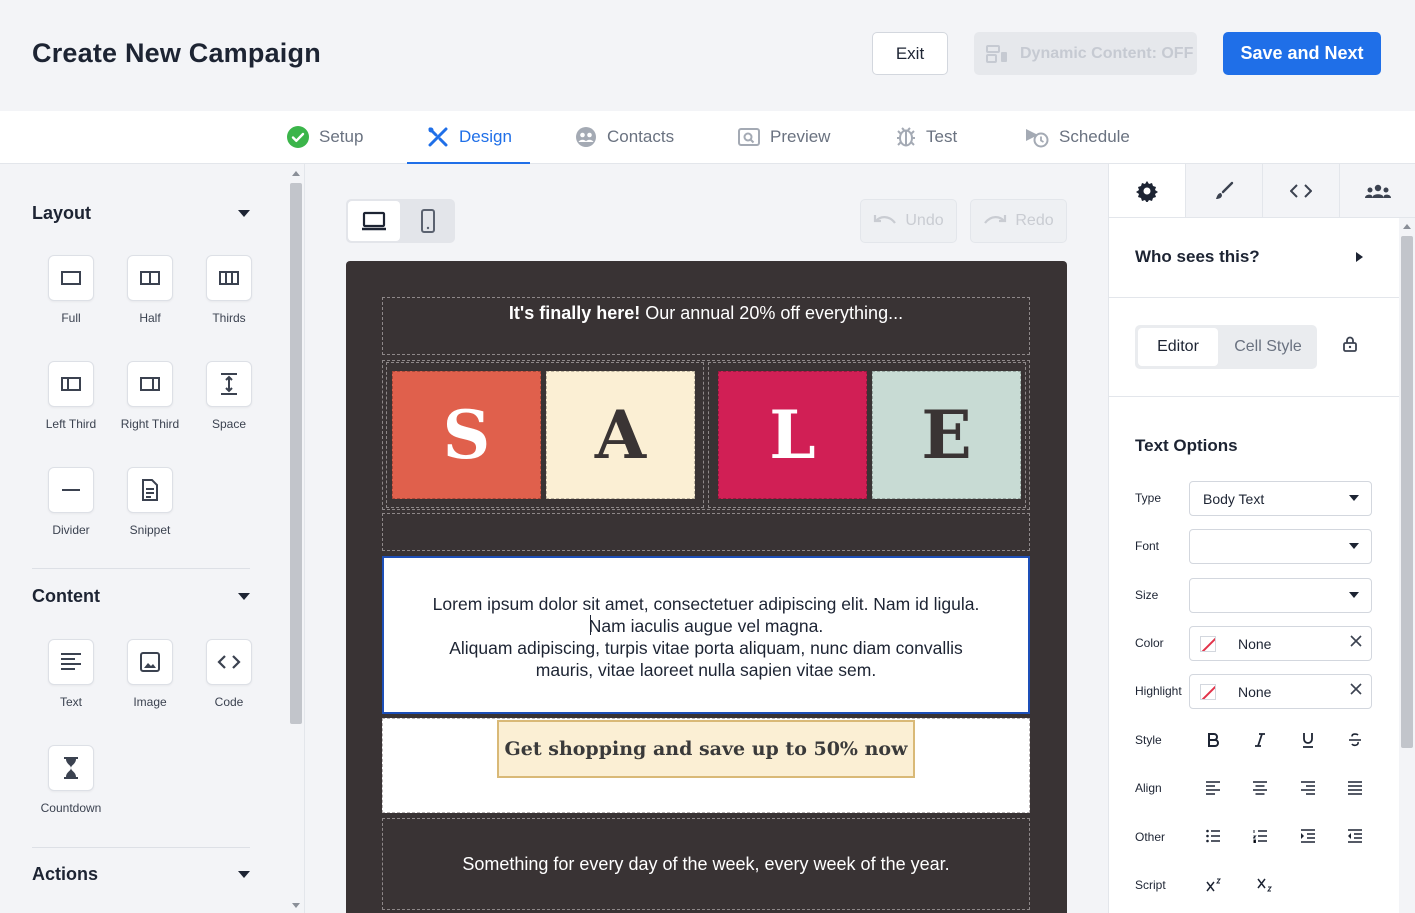 This screenshot has width=1415, height=913. What do you see at coordinates (229, 702) in the screenshot?
I see `tool-label: Code` at bounding box center [229, 702].